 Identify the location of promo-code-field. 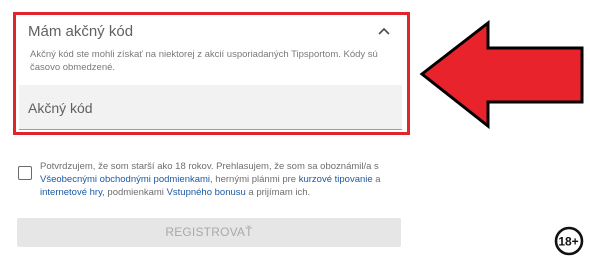
(210, 107).